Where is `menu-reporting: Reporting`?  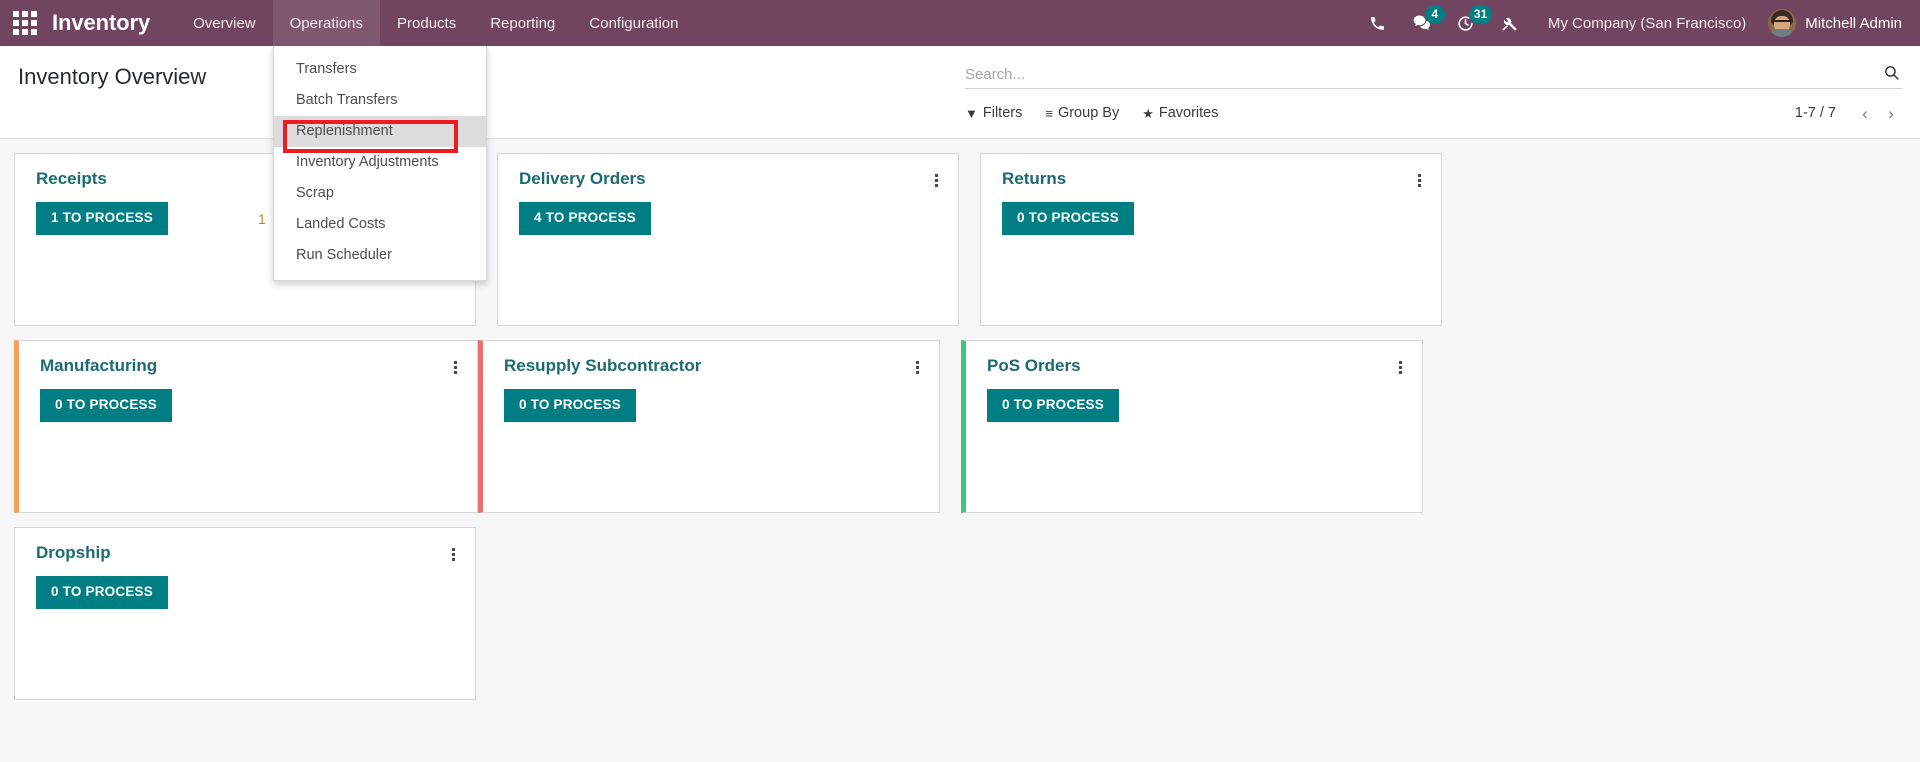
menu-reporting: Reporting is located at coordinates (522, 23).